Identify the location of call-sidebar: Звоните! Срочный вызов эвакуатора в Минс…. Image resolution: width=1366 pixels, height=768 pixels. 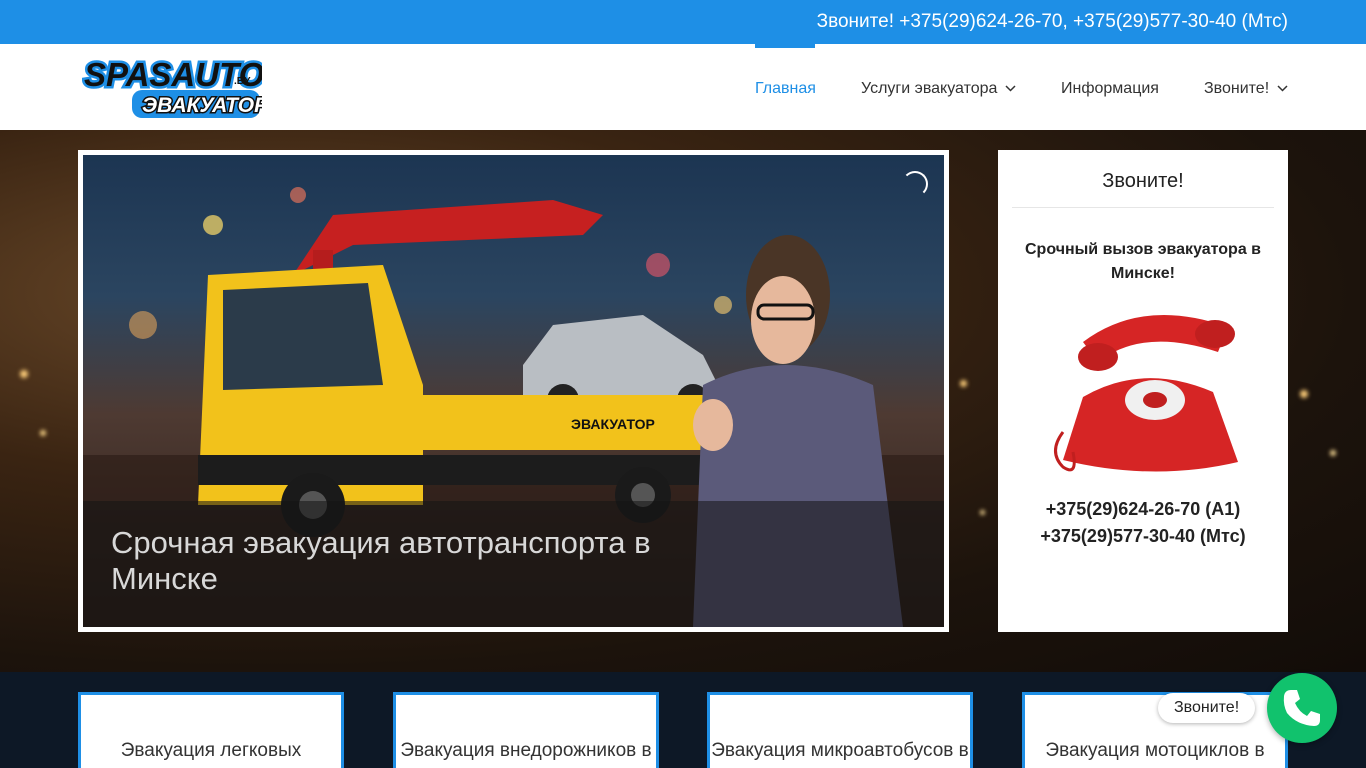
(1143, 391).